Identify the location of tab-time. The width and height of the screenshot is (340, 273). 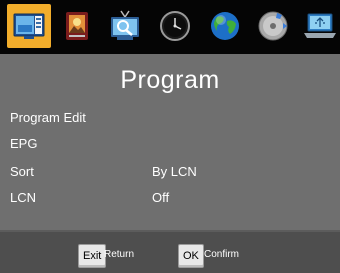
(175, 26).